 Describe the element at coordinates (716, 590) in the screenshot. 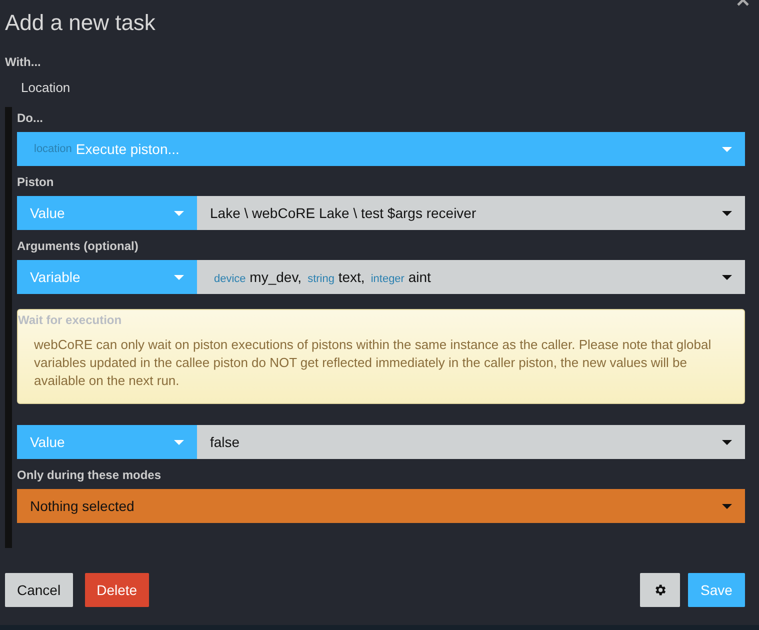

I see `save-button: Save` at that location.